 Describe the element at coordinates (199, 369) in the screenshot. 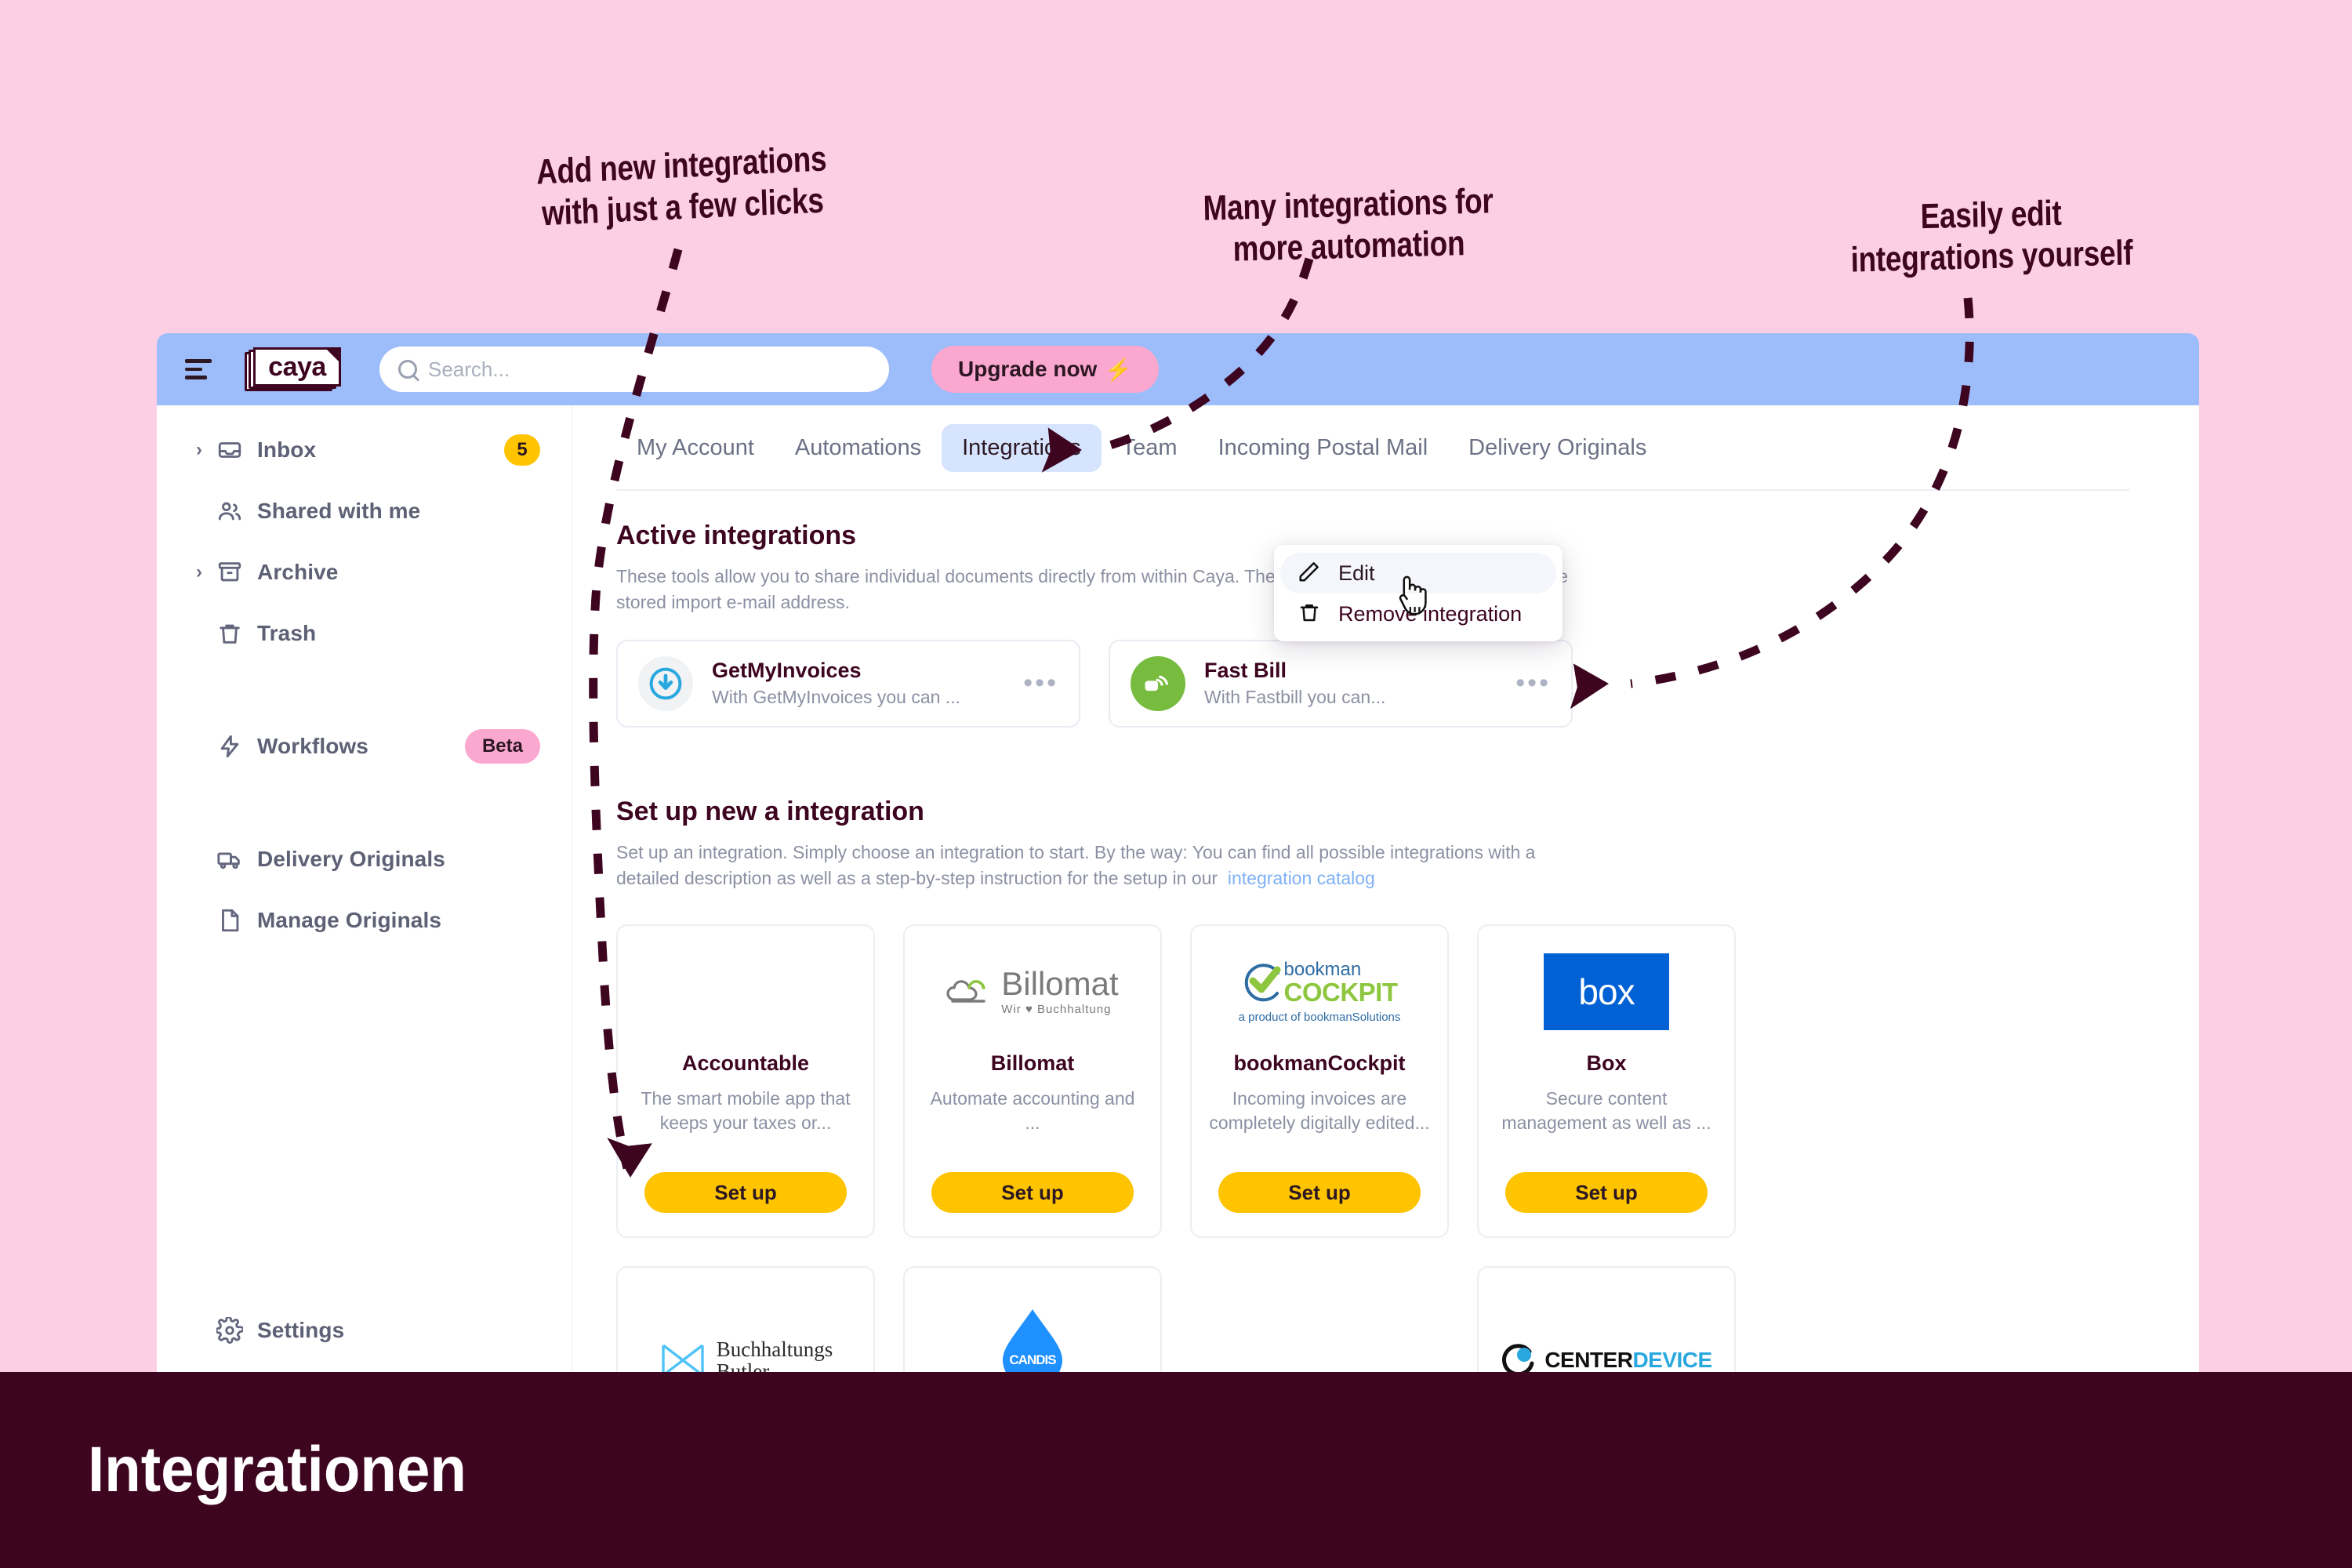

I see `hamburger-icon` at that location.